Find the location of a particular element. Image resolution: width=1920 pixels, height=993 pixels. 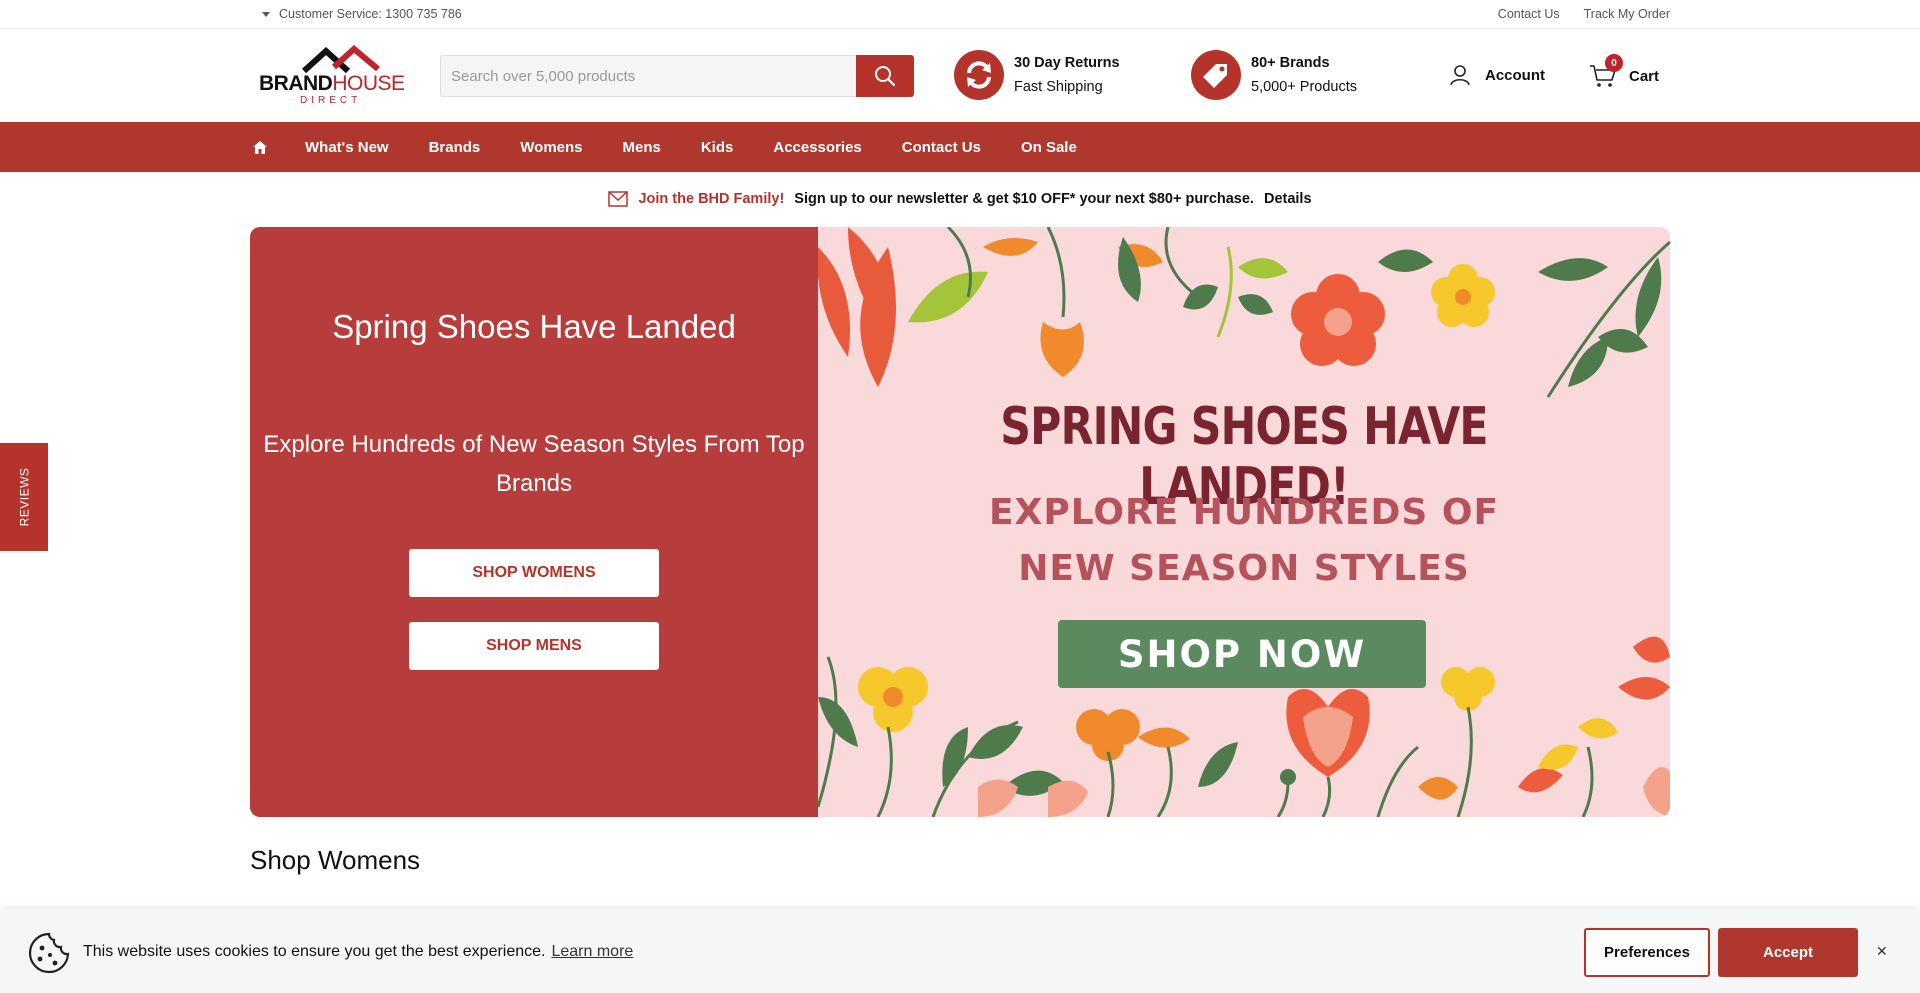

customer-service-text: Customer Service: 1300 735 786 is located at coordinates (370, 14).